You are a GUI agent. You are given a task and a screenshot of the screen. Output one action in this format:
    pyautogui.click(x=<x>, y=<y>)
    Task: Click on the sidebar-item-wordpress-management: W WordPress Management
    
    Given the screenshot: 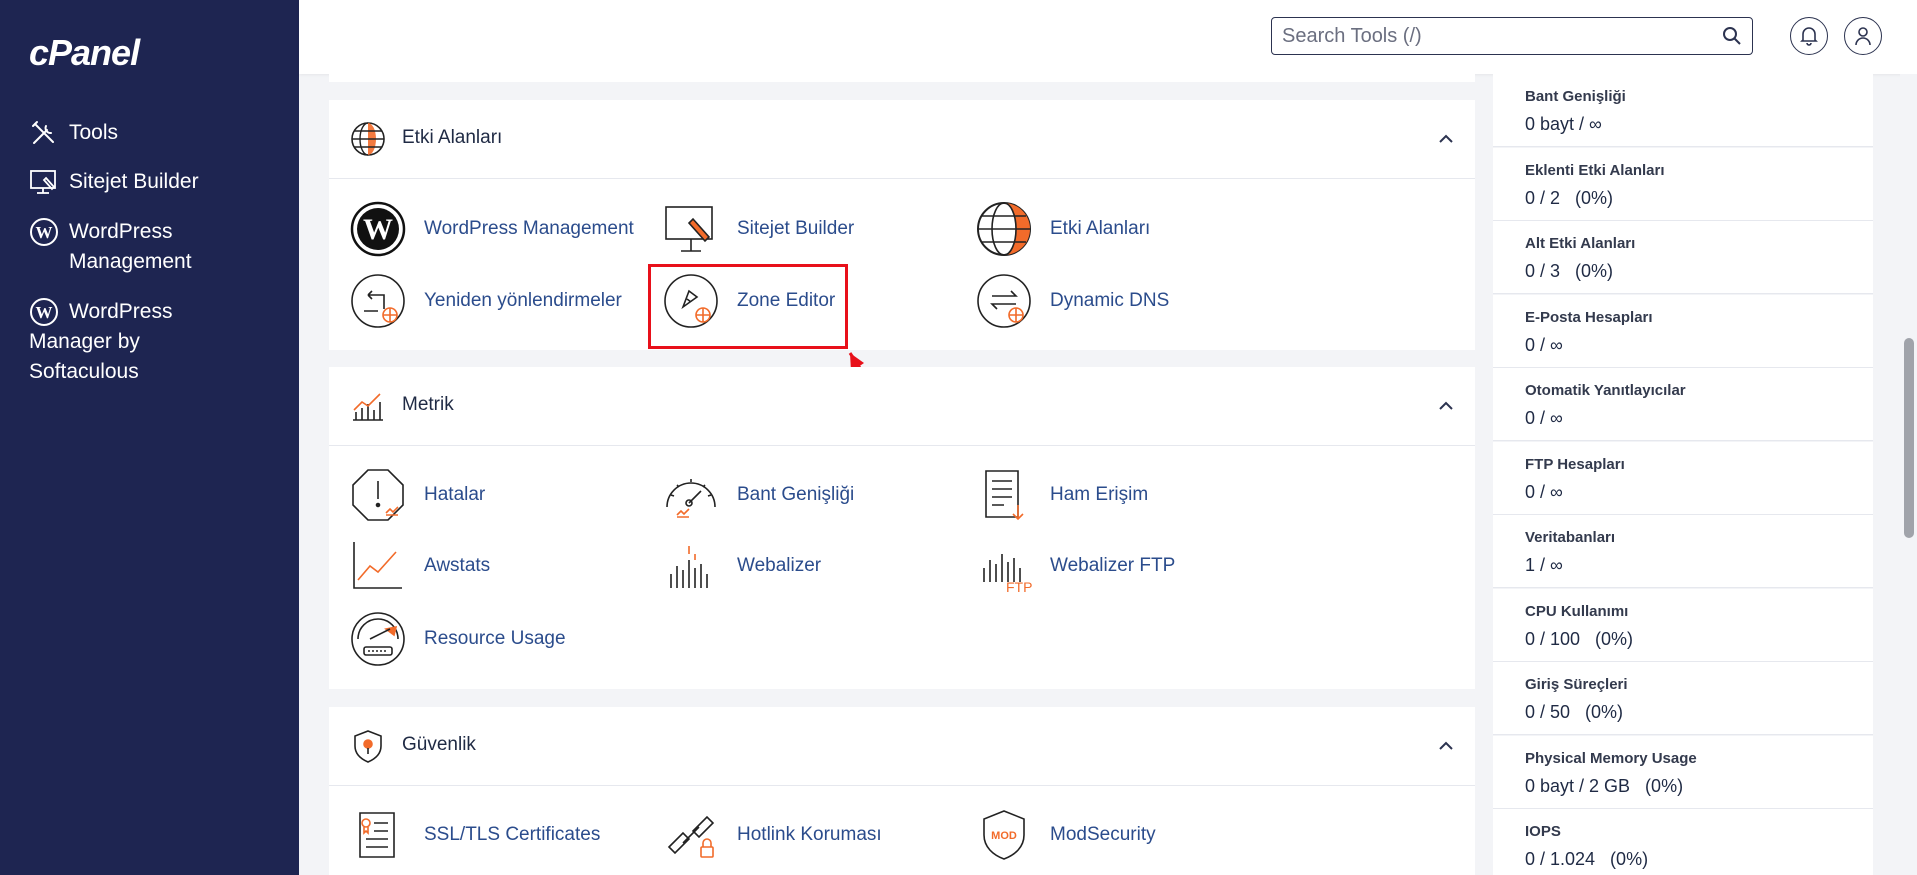 What is the action you would take?
    pyautogui.click(x=110, y=247)
    